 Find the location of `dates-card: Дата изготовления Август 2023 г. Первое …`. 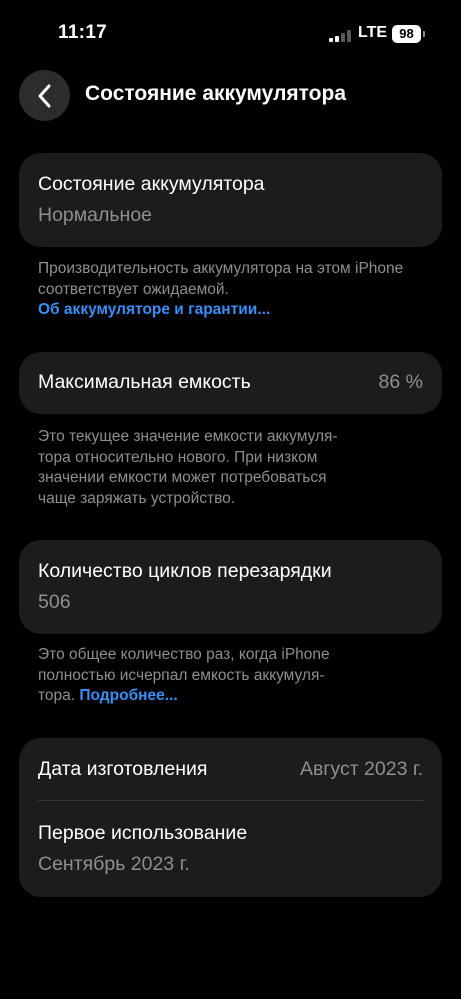

dates-card: Дата изготовления Август 2023 г. Первое … is located at coordinates (230, 817).